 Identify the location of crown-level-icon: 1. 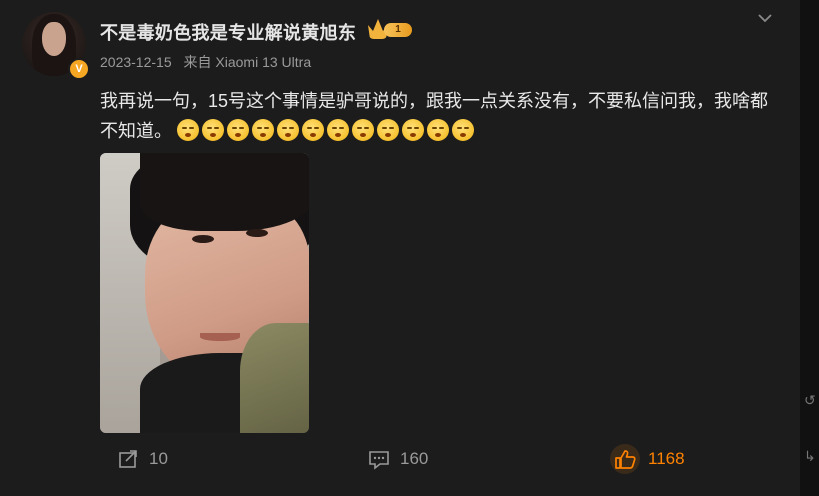
(391, 29).